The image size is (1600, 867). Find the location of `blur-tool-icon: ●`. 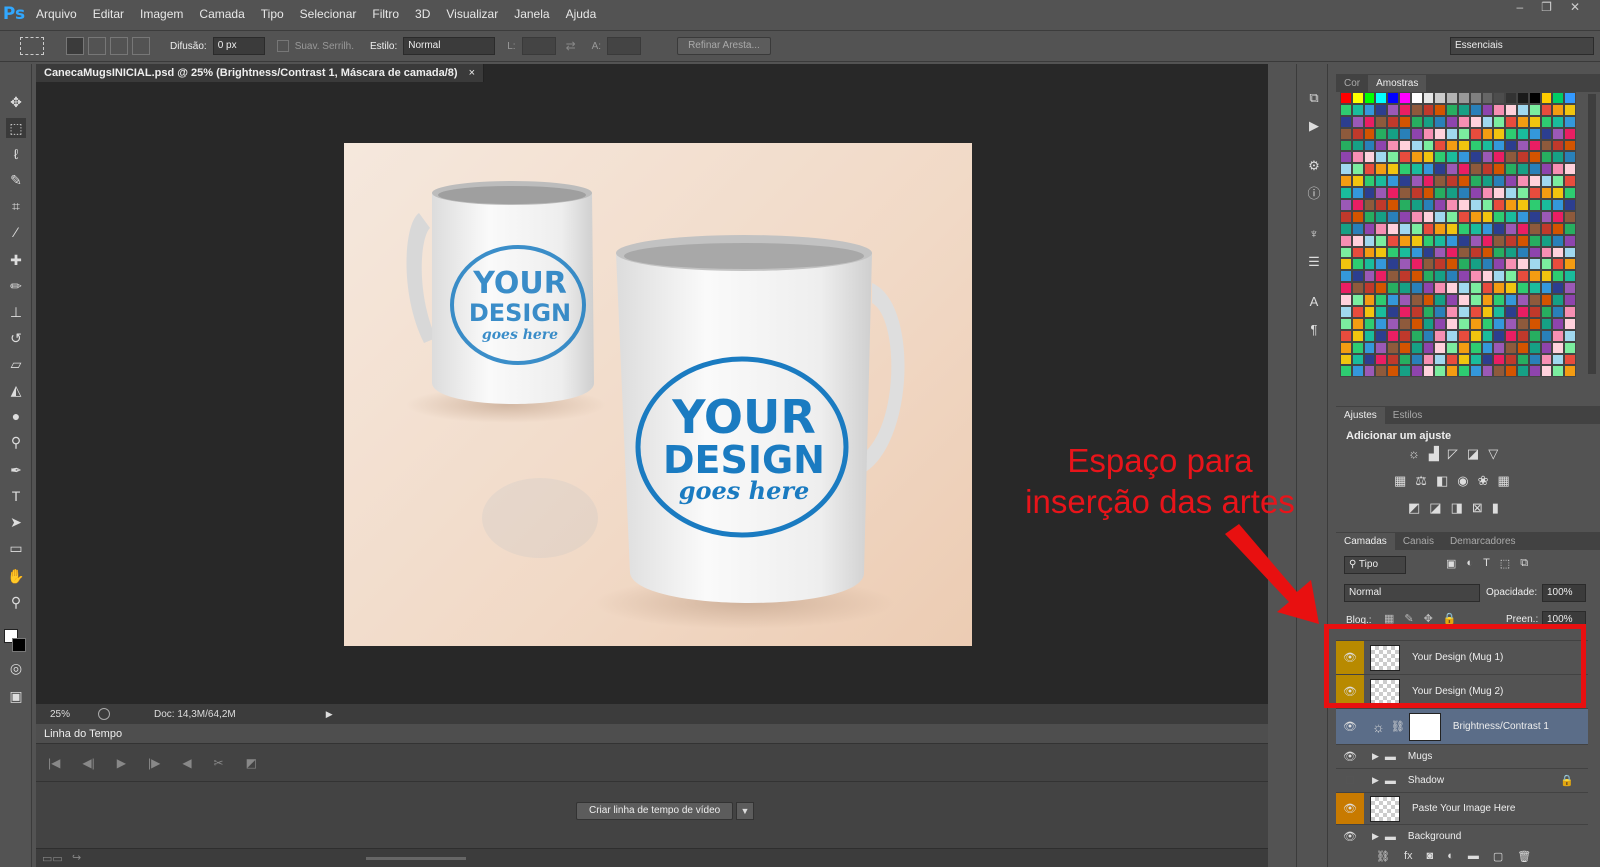

blur-tool-icon: ● is located at coordinates (16, 416).